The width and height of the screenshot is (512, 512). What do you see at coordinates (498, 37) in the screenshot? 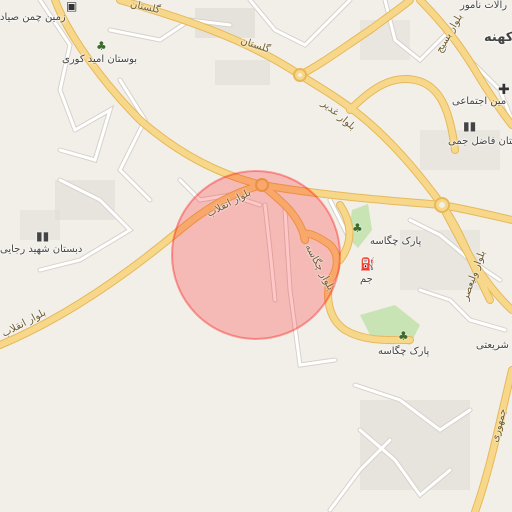
I see `label-koohneh: کهنه` at bounding box center [498, 37].